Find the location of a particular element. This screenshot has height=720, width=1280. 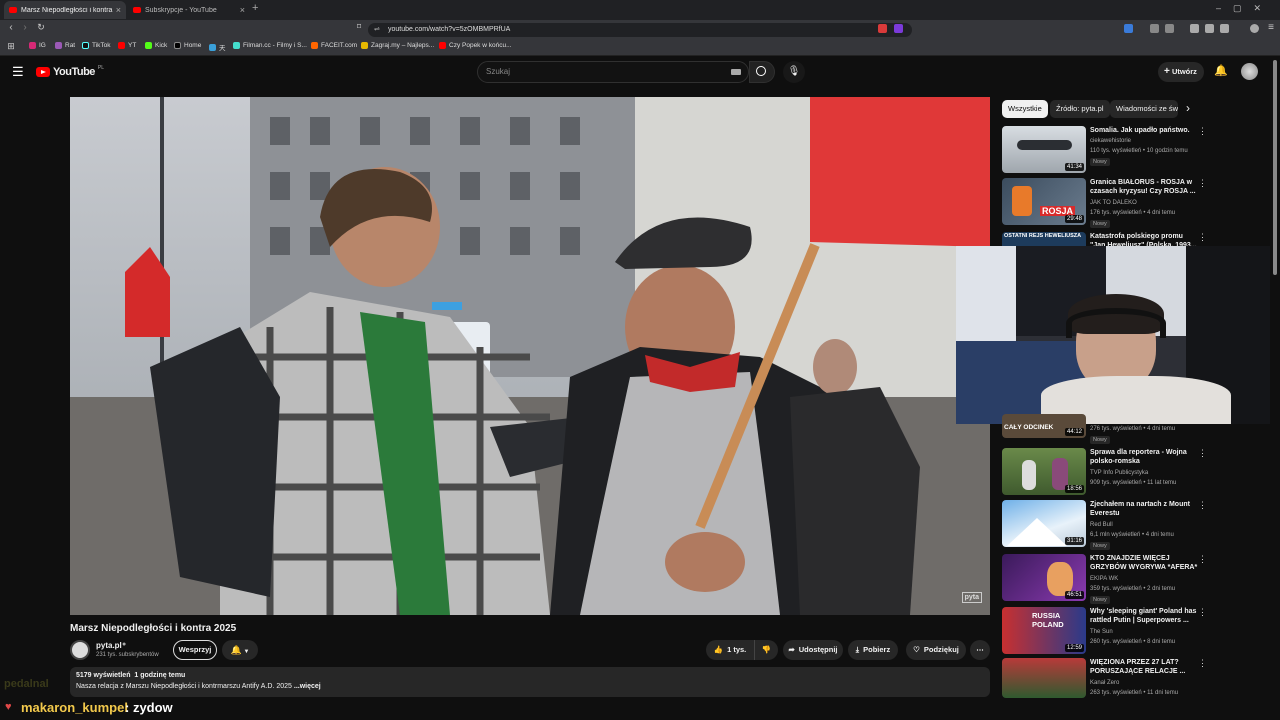

channel-name: pyta.pl is located at coordinates (109, 645).